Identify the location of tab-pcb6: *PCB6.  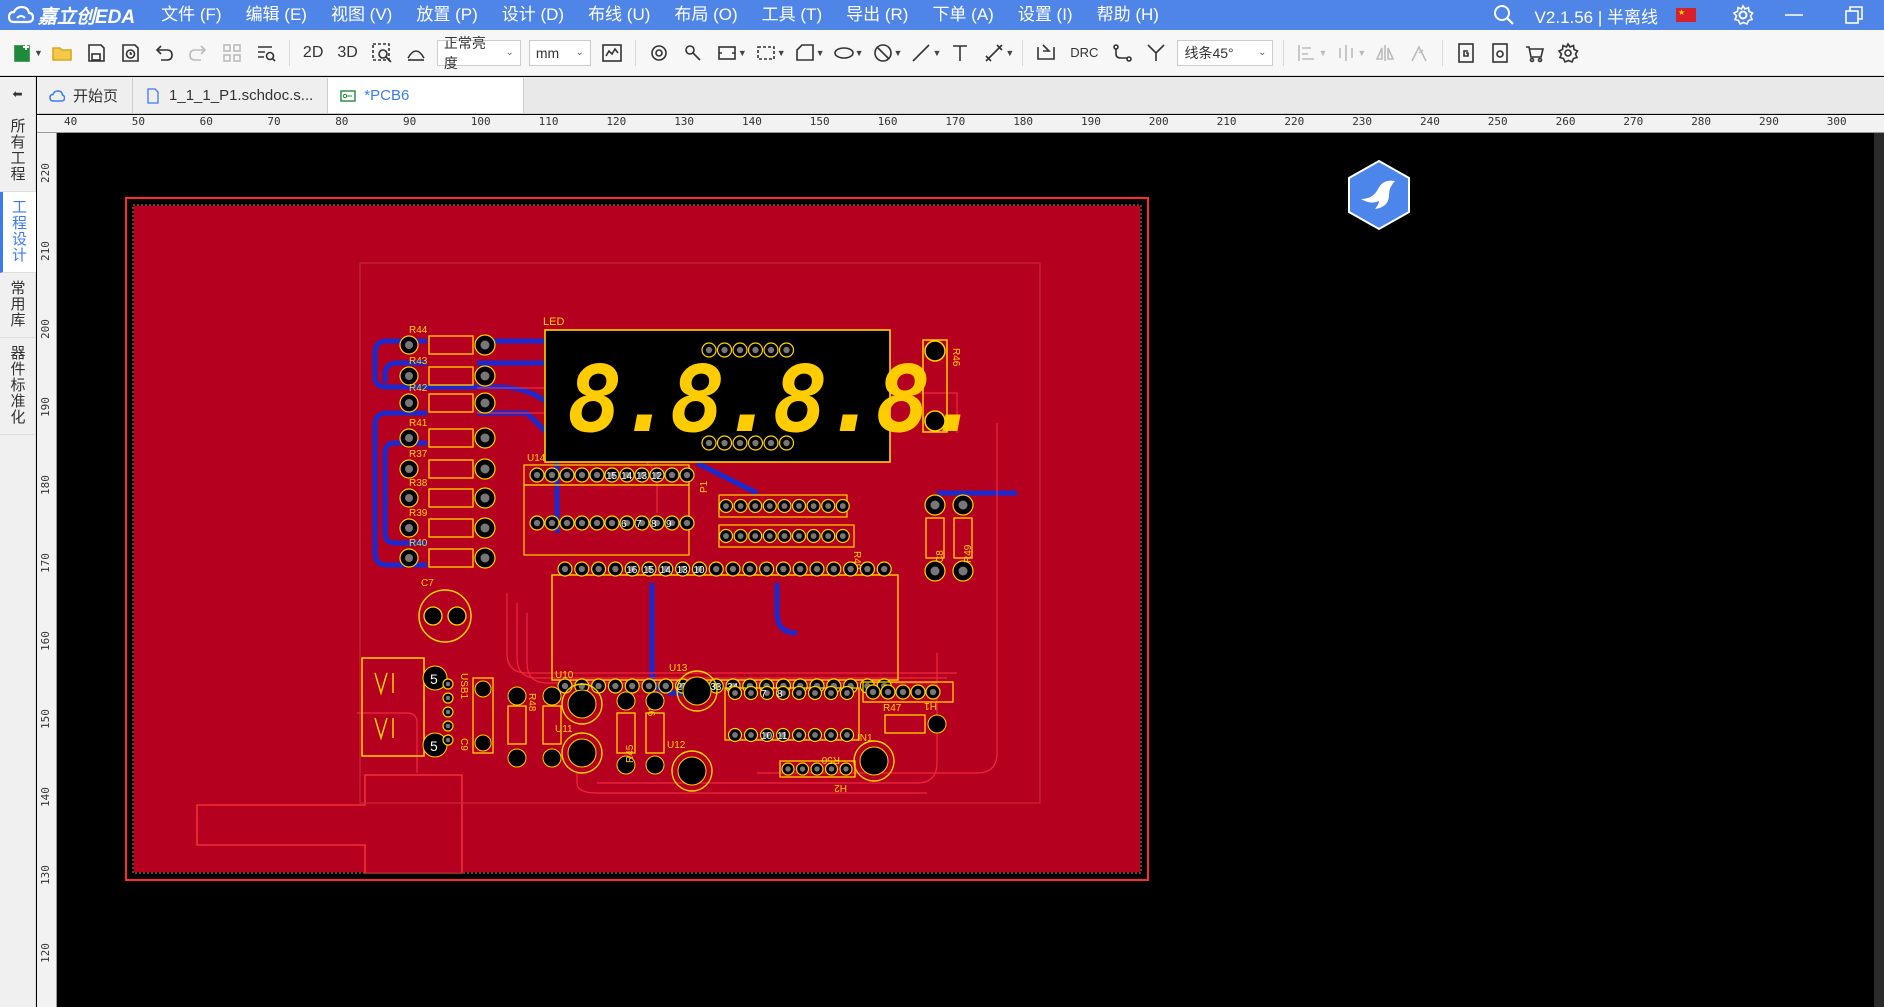
(426, 95).